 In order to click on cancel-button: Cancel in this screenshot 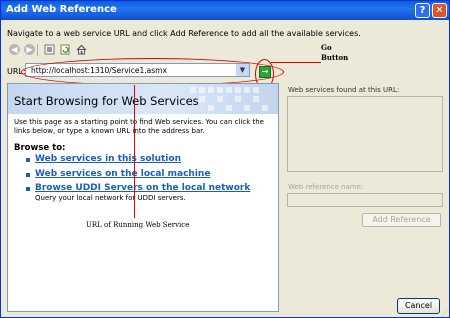, I will do `click(418, 306)`.